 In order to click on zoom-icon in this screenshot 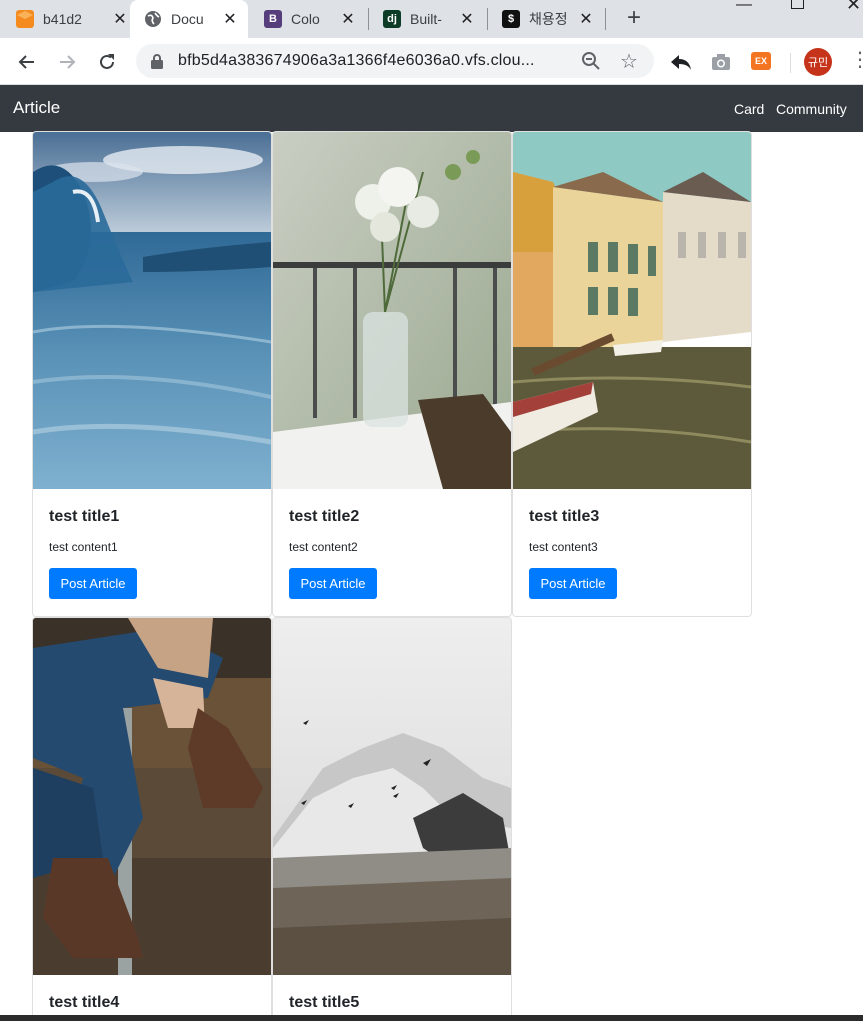, I will do `click(591, 61)`.